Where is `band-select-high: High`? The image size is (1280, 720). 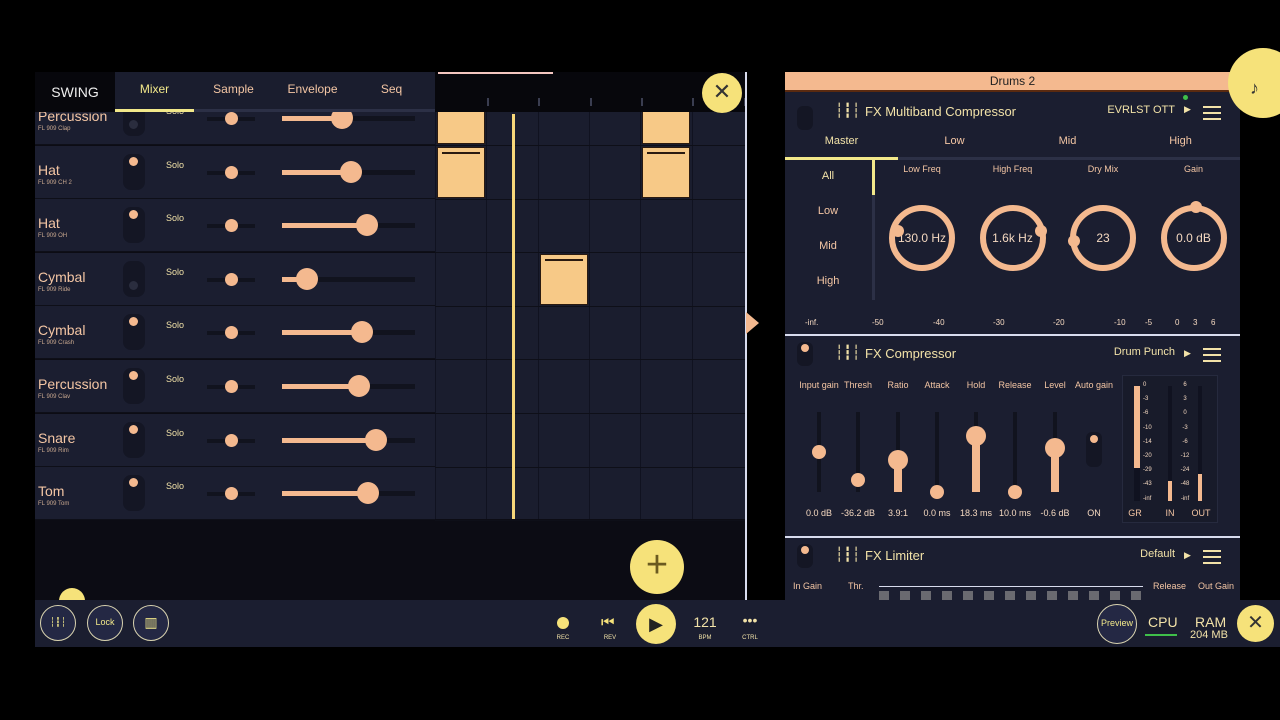
band-select-high: High is located at coordinates (828, 281).